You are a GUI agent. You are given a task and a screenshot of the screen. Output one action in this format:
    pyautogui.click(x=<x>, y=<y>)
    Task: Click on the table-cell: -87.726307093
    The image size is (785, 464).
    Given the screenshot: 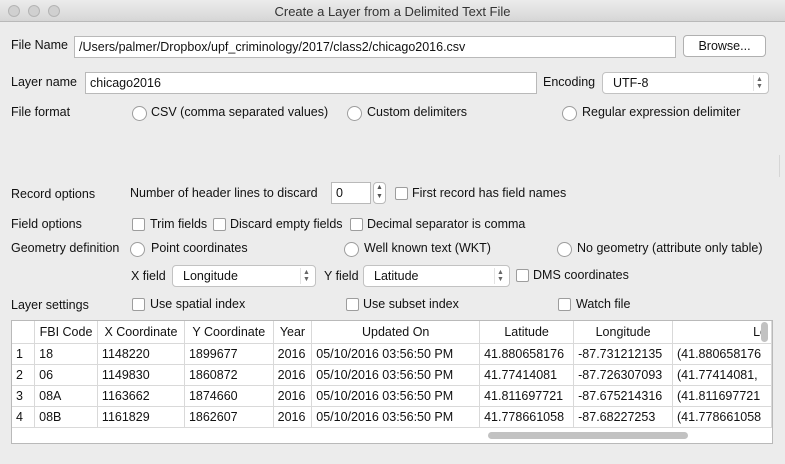 What is the action you would take?
    pyautogui.click(x=623, y=375)
    